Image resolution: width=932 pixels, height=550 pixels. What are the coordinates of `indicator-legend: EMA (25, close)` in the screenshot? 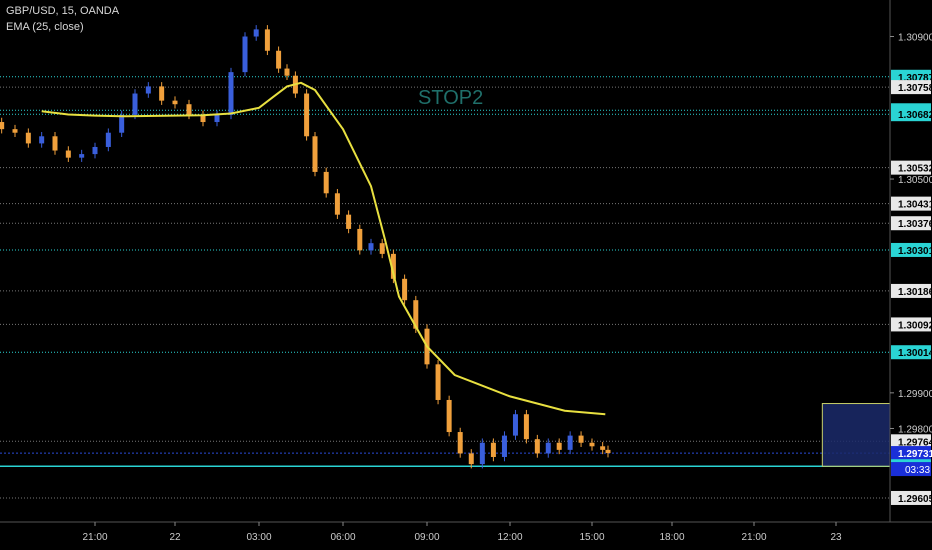 It's located at (45, 27).